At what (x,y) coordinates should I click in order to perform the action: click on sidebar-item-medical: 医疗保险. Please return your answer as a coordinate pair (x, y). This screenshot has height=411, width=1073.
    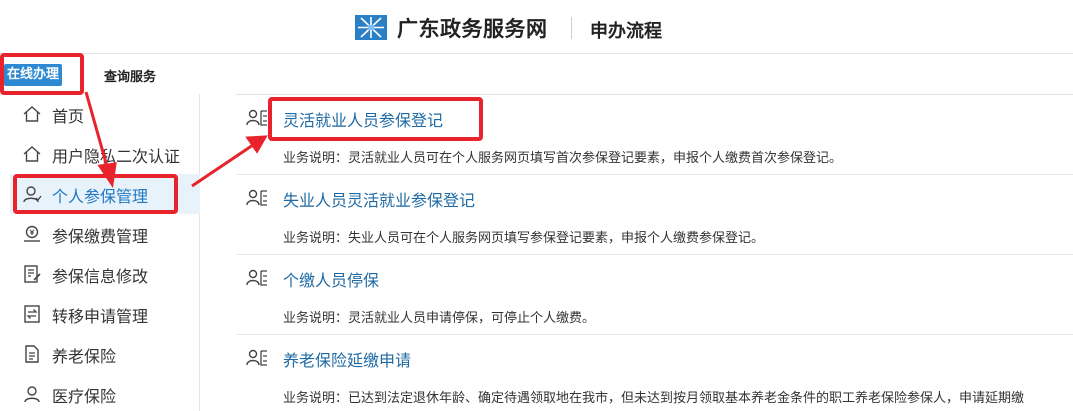
    Looking at the image, I should click on (105, 392).